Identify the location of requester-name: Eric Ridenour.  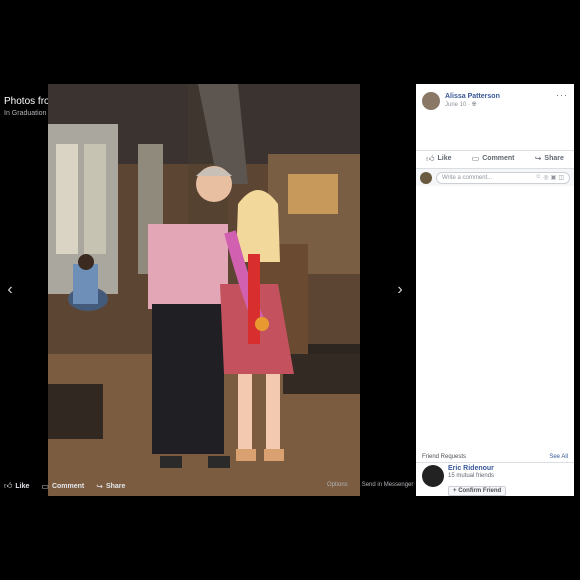
(477, 468).